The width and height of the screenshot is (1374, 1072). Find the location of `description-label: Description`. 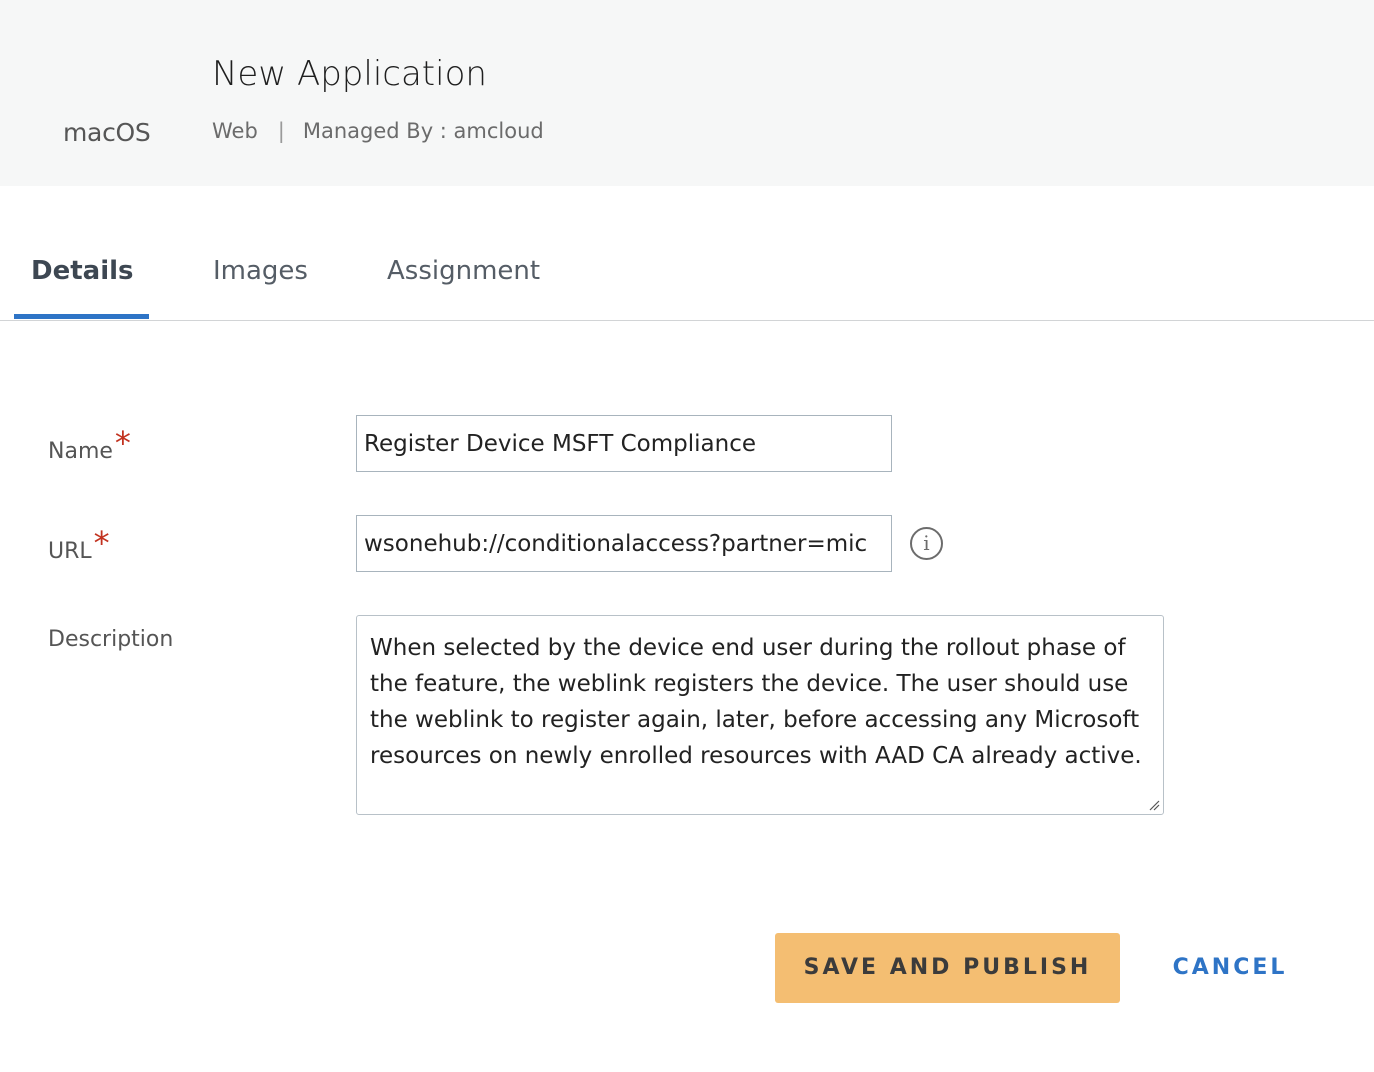

description-label: Description is located at coordinates (111, 639).